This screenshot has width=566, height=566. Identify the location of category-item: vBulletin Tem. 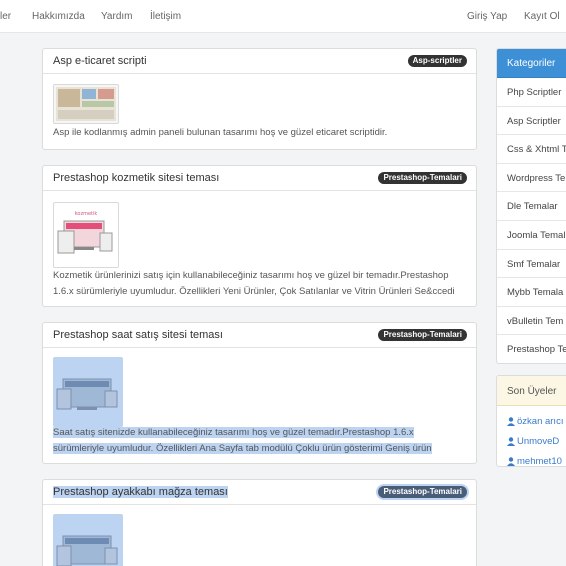
(531, 321).